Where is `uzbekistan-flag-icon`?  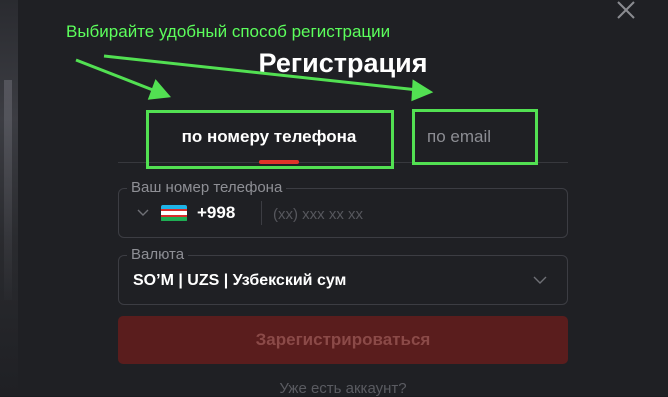 uzbekistan-flag-icon is located at coordinates (174, 213).